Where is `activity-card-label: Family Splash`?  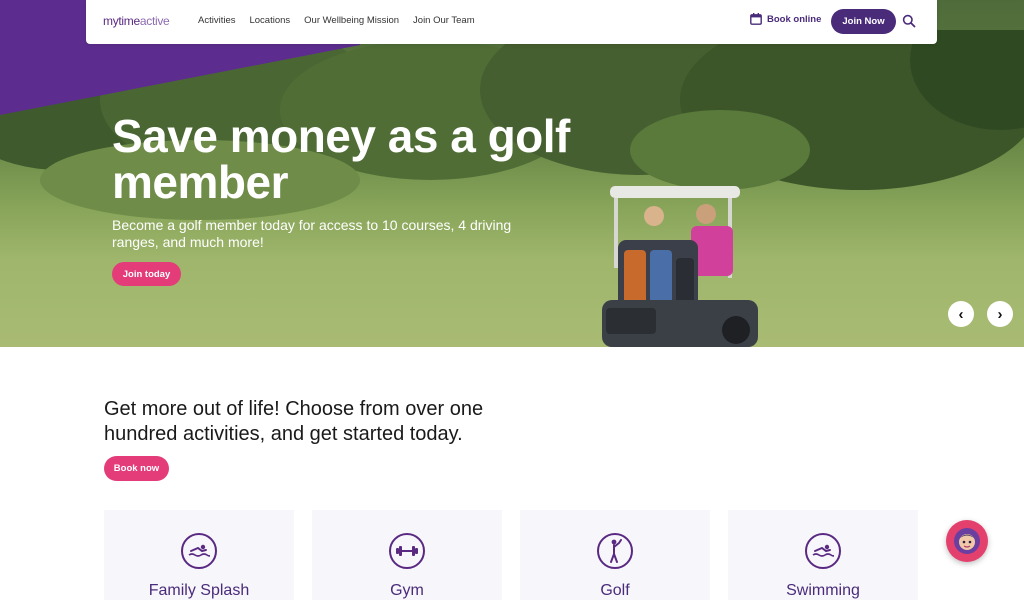 activity-card-label: Family Splash is located at coordinates (199, 590).